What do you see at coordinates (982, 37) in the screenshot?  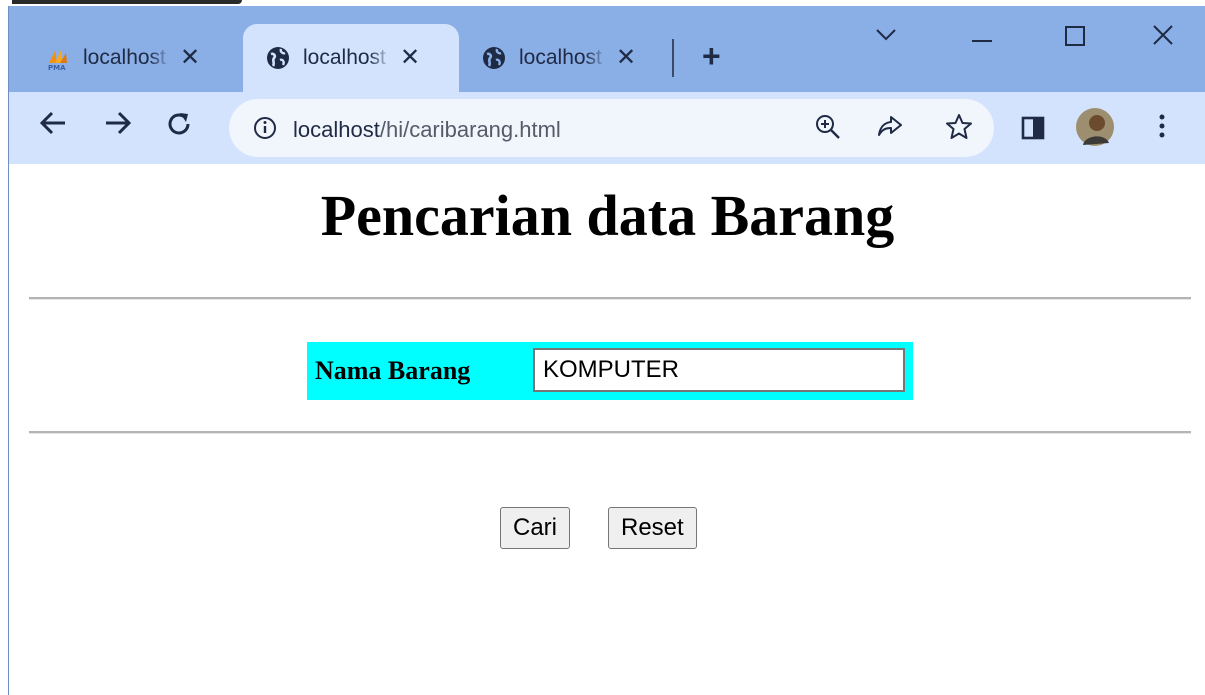 I see `minimize-icon` at bounding box center [982, 37].